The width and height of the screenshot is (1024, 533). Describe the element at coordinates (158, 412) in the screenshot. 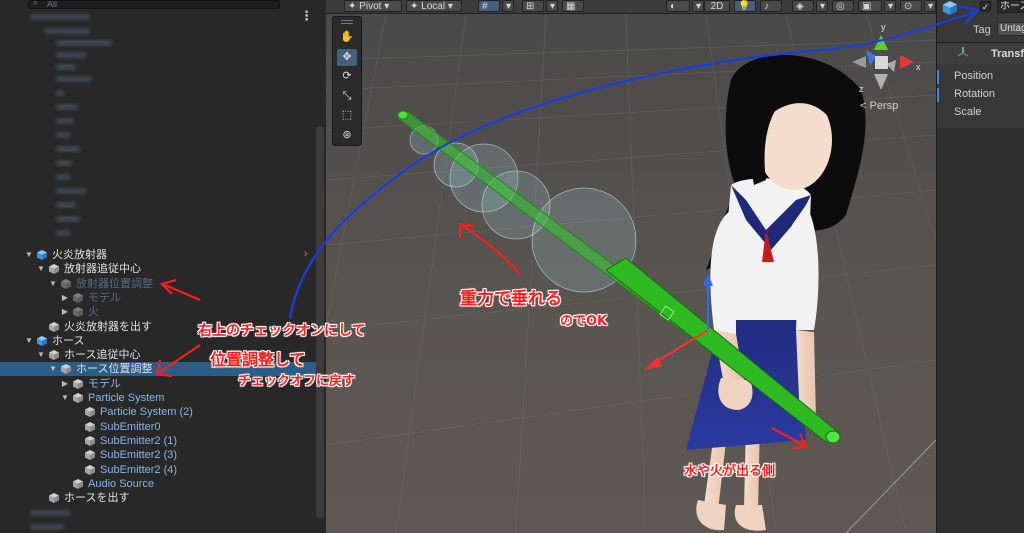

I see `hierarchy-row: Particle System (2)` at that location.